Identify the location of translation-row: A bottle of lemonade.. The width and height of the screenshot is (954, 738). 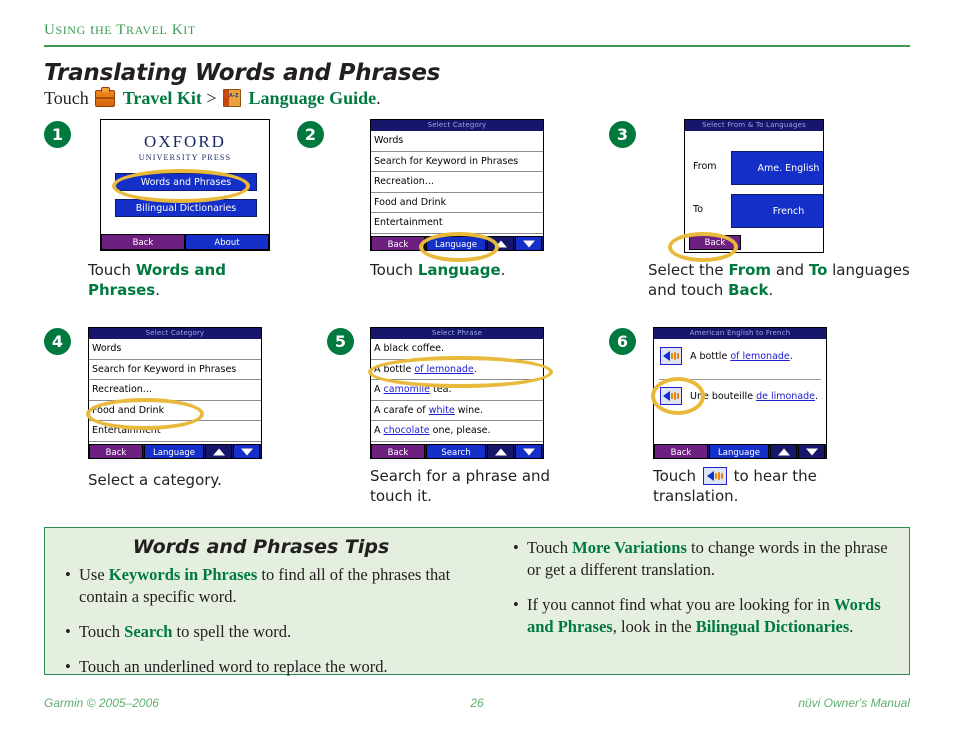
(740, 359).